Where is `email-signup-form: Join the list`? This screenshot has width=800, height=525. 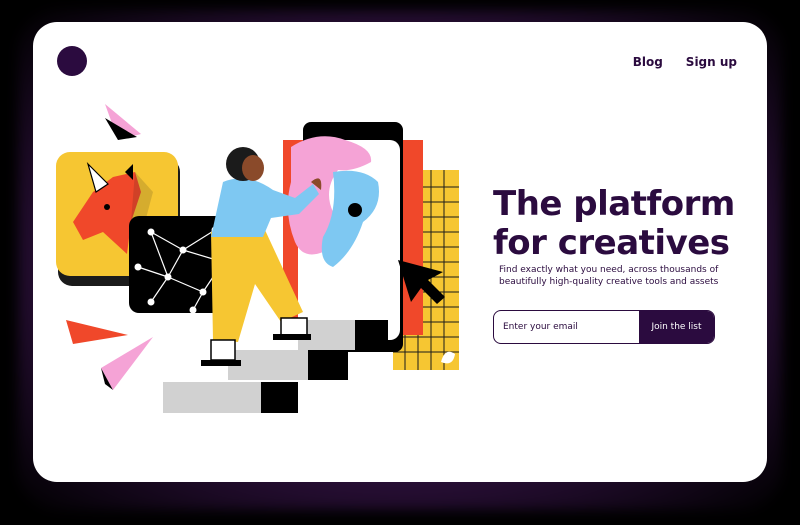
email-signup-form: Join the list is located at coordinates (604, 327).